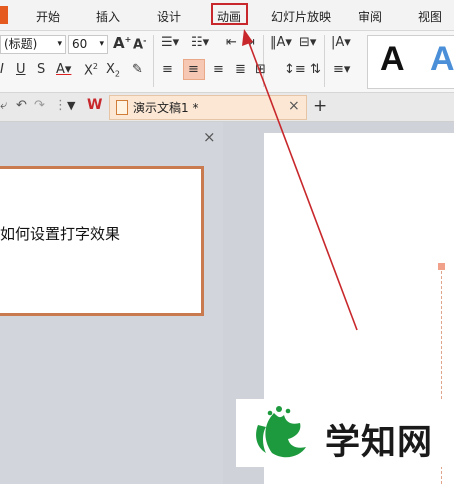 The image size is (454, 484). I want to click on justify-icon: ≣, so click(240, 69).